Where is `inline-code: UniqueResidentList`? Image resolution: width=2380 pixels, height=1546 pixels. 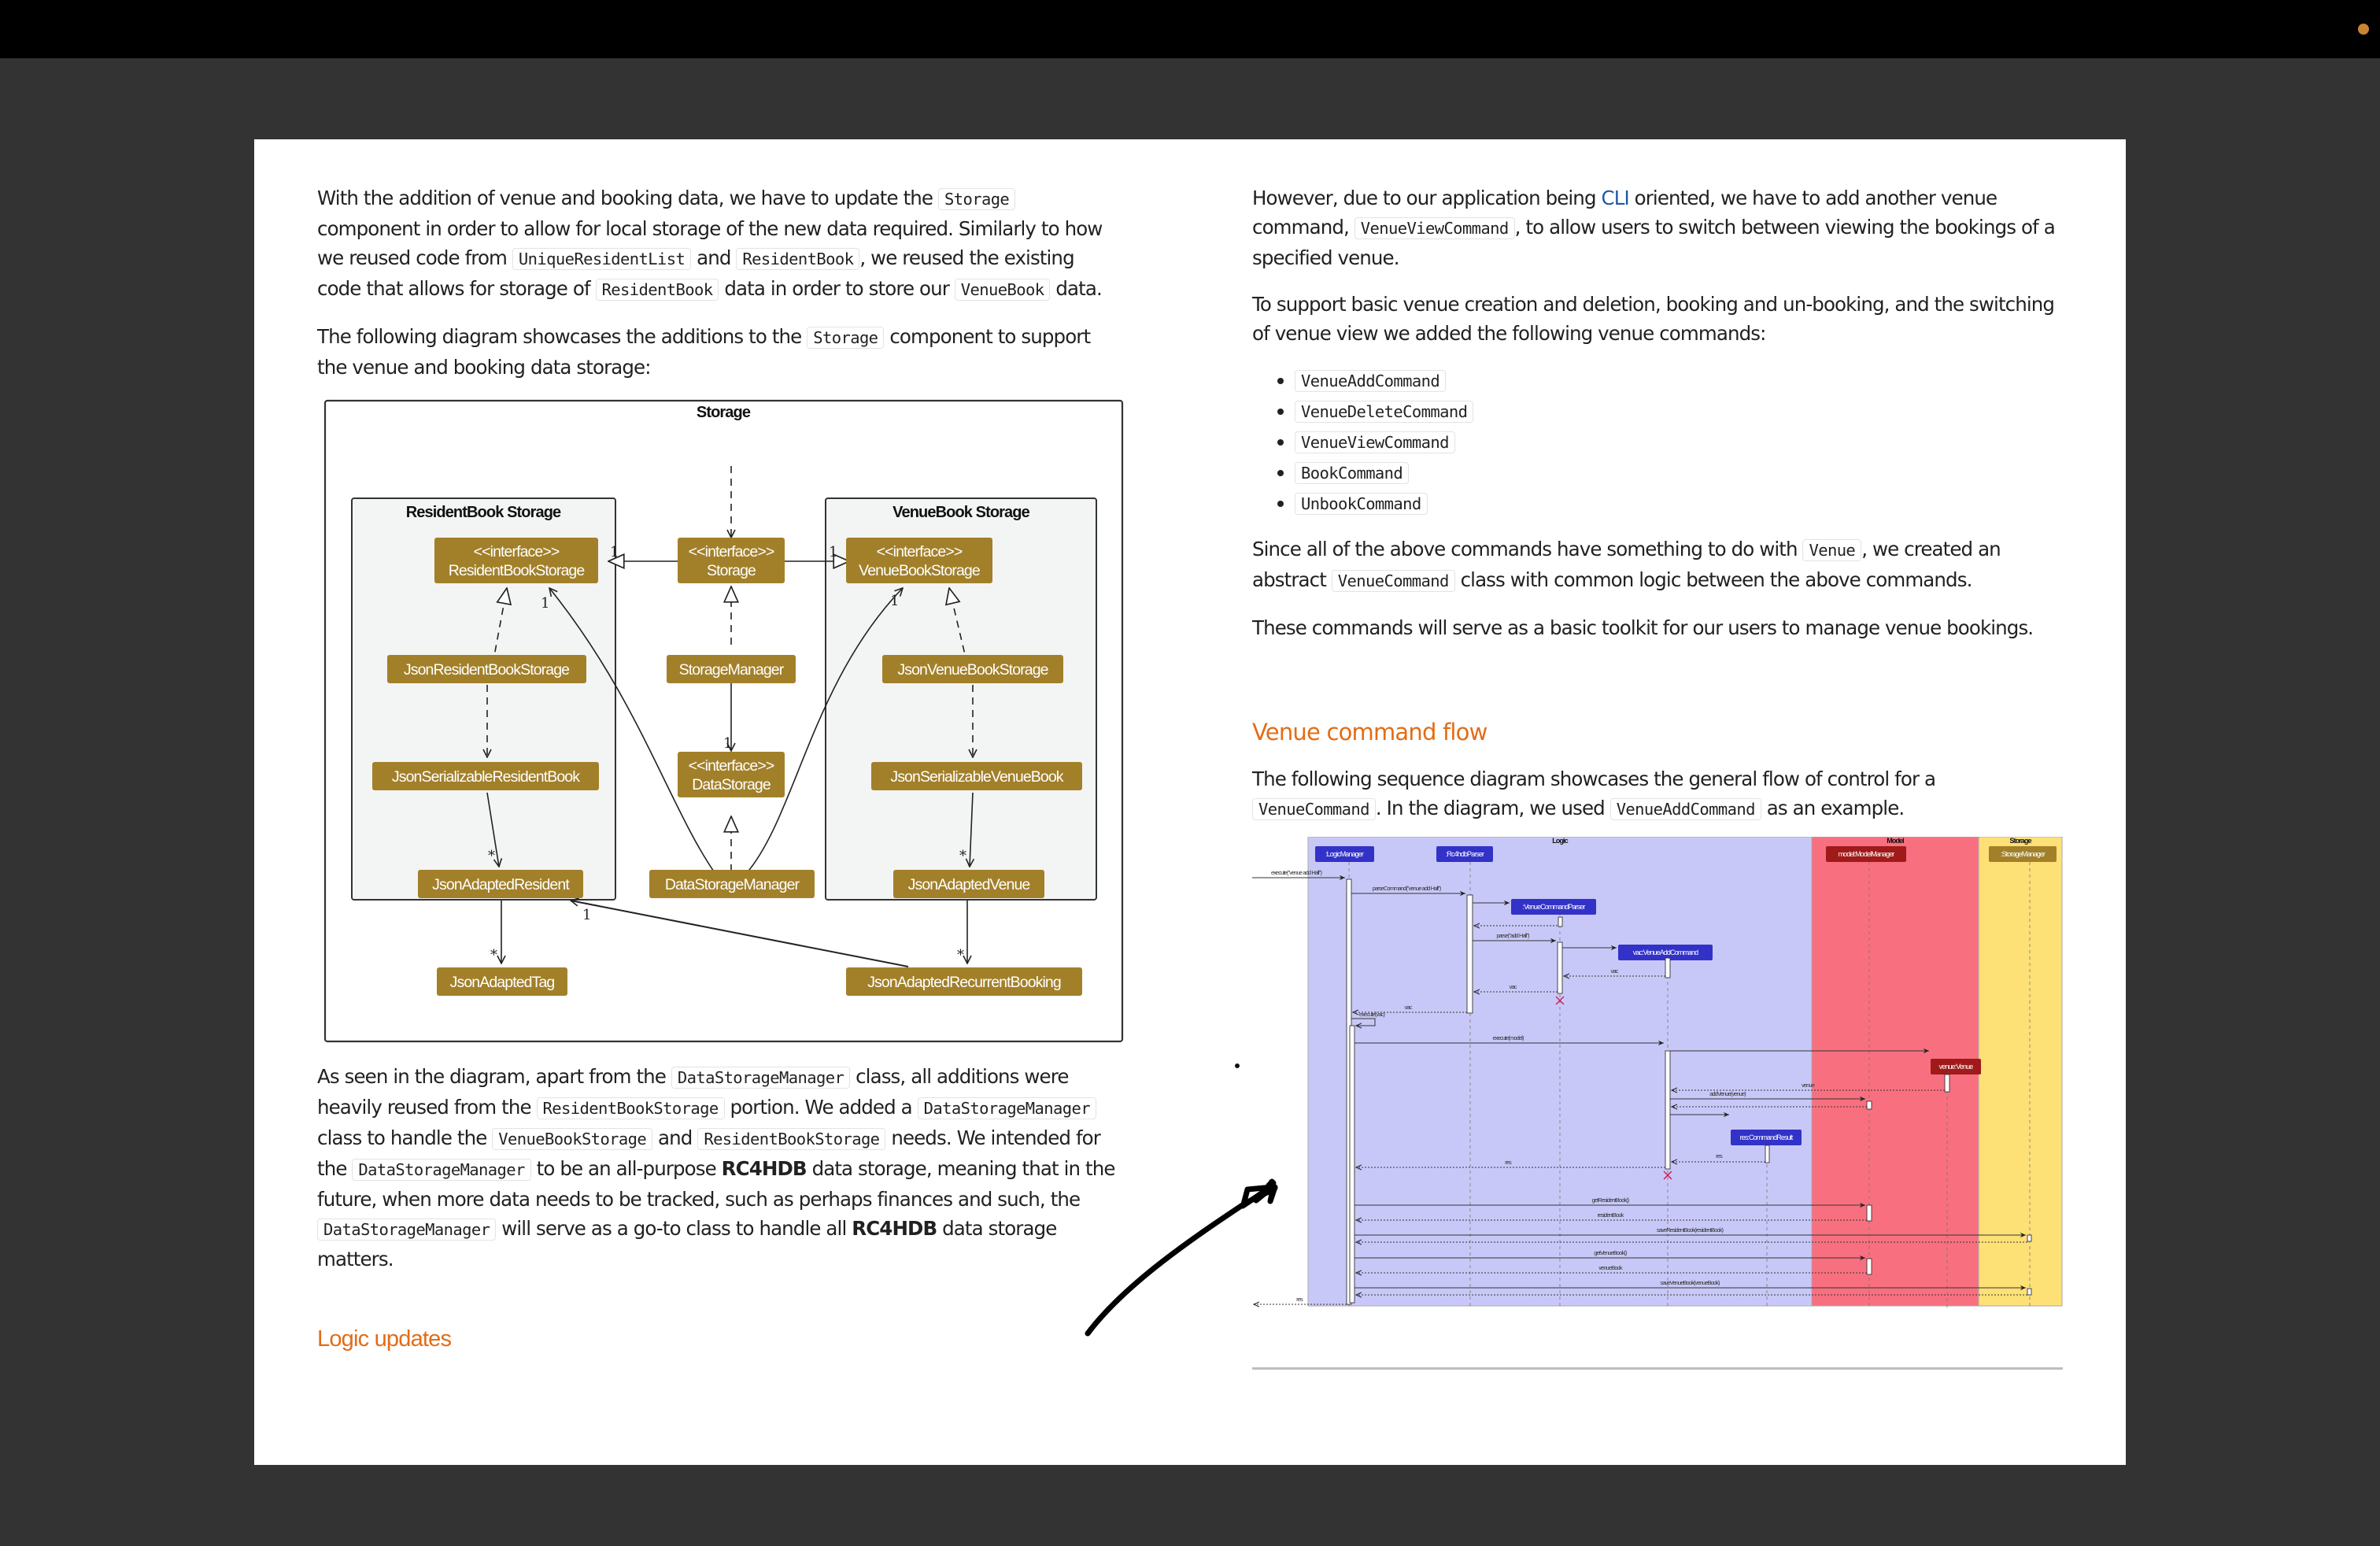
inline-code: UniqueResidentList is located at coordinates (602, 259).